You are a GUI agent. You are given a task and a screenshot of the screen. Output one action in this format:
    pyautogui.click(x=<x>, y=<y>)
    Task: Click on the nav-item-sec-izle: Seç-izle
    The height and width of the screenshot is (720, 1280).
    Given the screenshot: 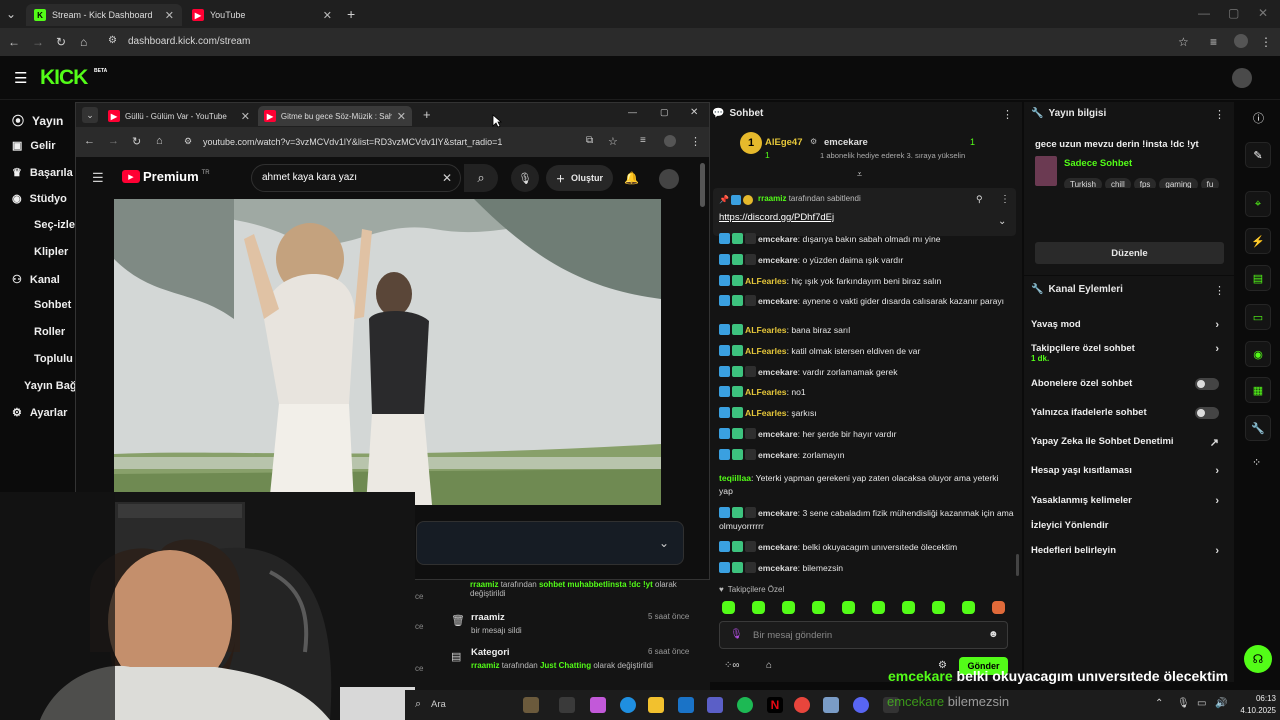 What is the action you would take?
    pyautogui.click(x=54, y=225)
    